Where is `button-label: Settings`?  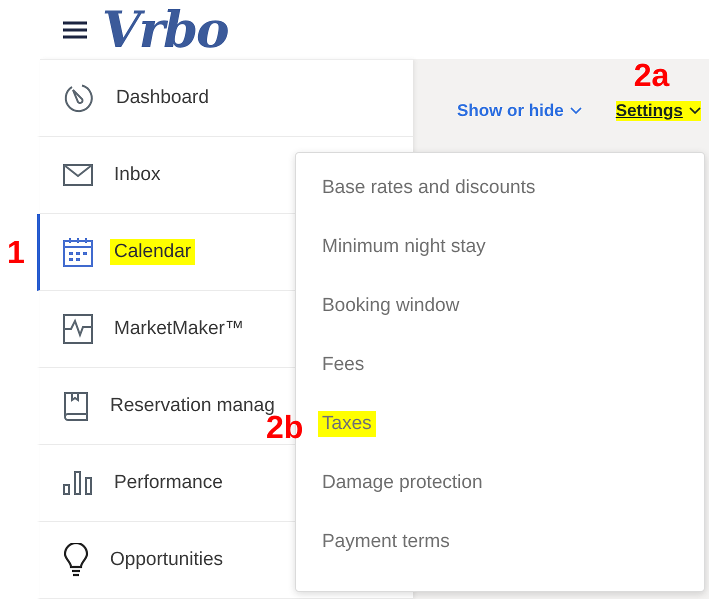
button-label: Settings is located at coordinates (649, 111).